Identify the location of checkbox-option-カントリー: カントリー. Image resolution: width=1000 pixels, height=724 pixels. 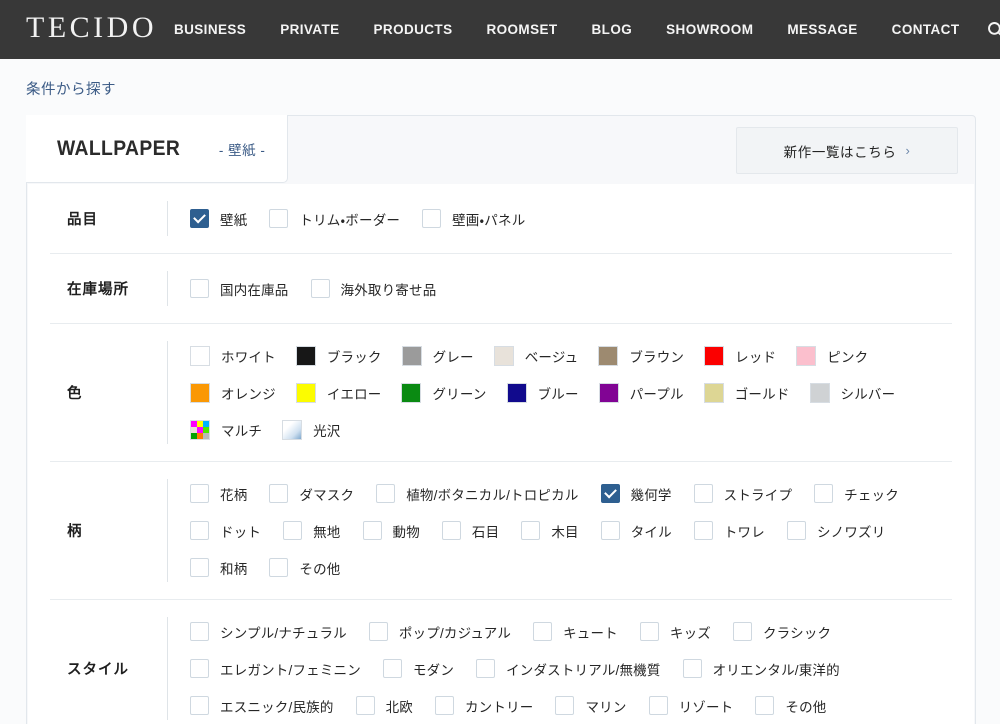
(484, 705).